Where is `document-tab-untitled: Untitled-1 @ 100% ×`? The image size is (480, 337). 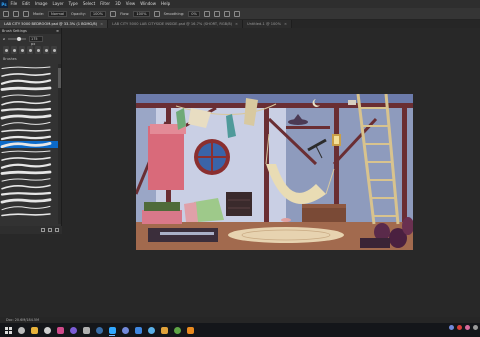
document-tab-untitled: Untitled-1 @ 100% × is located at coordinates (268, 24).